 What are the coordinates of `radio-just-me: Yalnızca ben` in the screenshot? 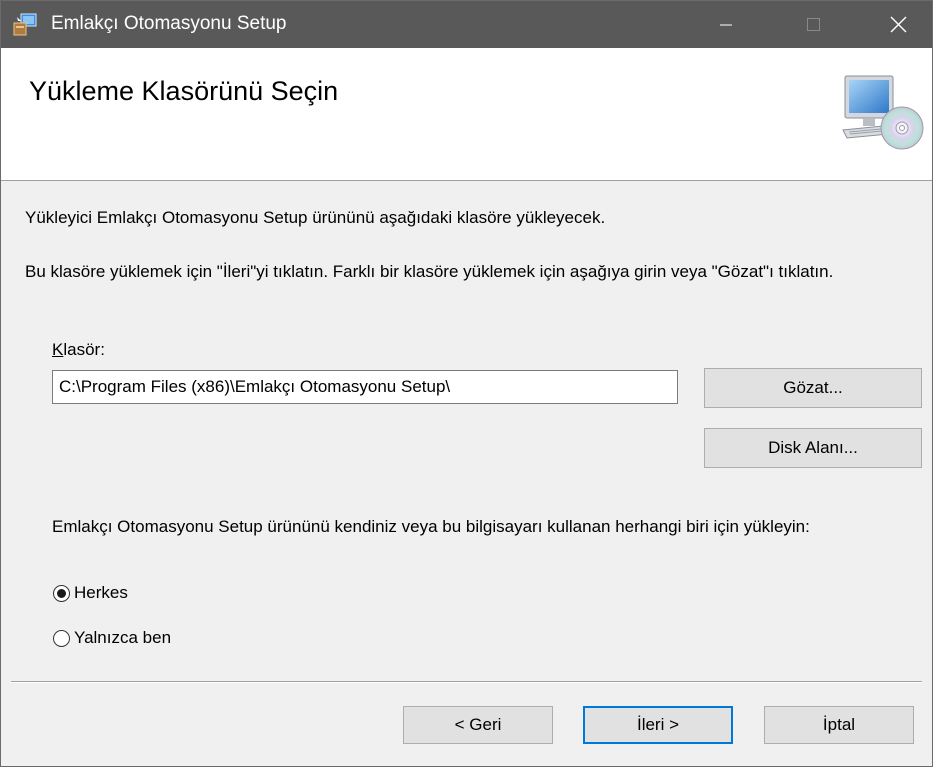 It's located at (112, 638).